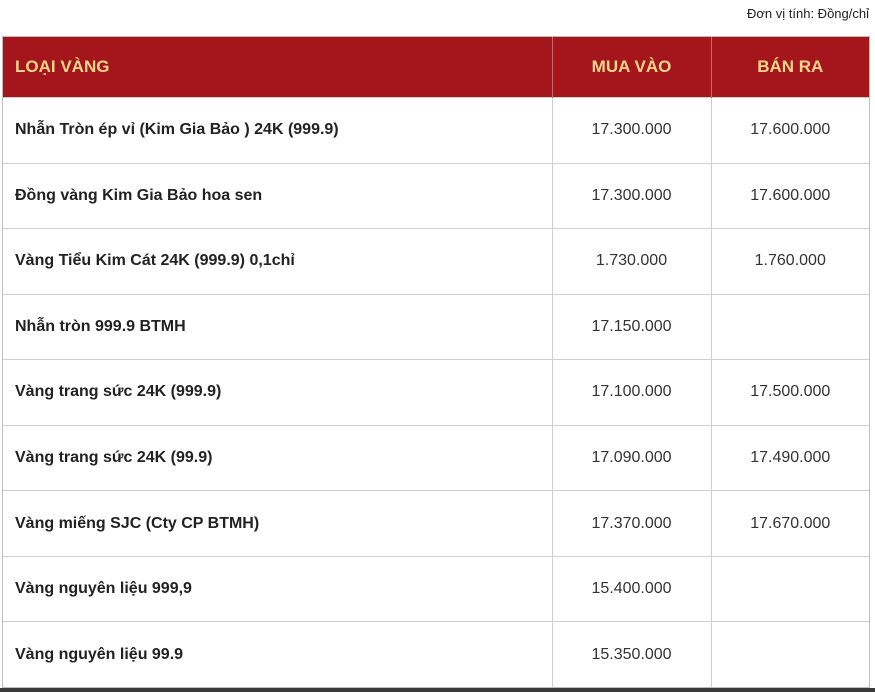 The width and height of the screenshot is (875, 692). Describe the element at coordinates (632, 457) in the screenshot. I see `buy-price-cell: 17.090.000` at that location.